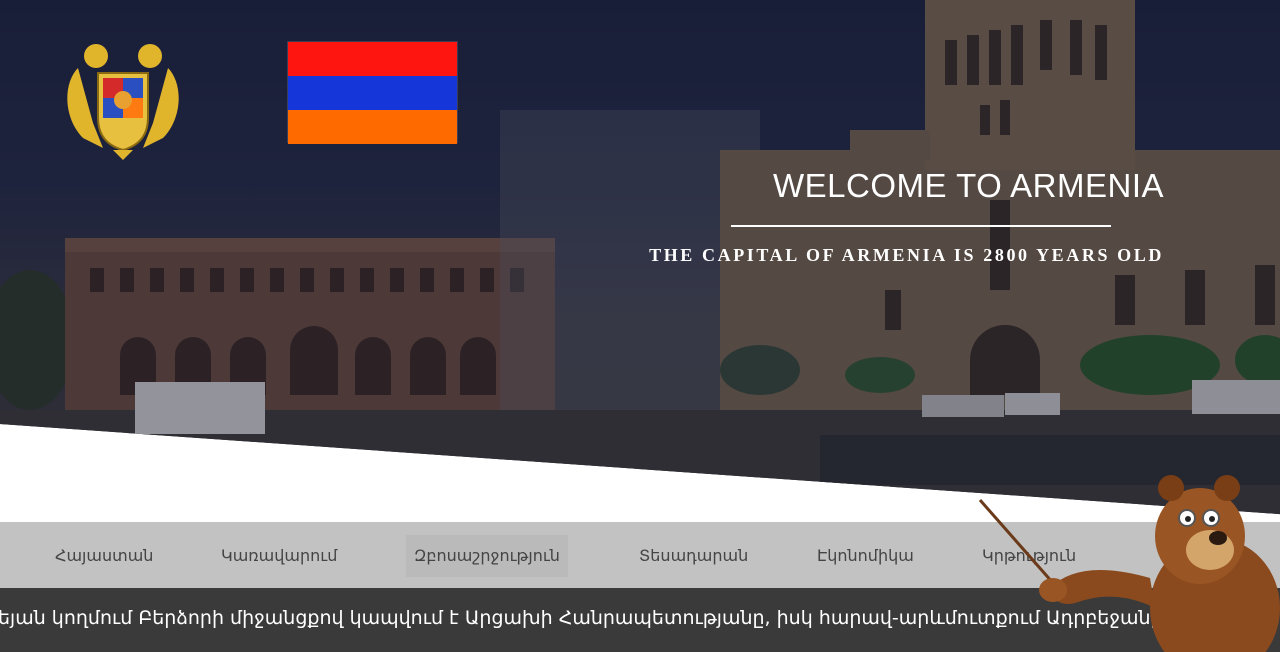  Describe the element at coordinates (123, 102) in the screenshot. I see `coat-of-arms-icon` at that location.